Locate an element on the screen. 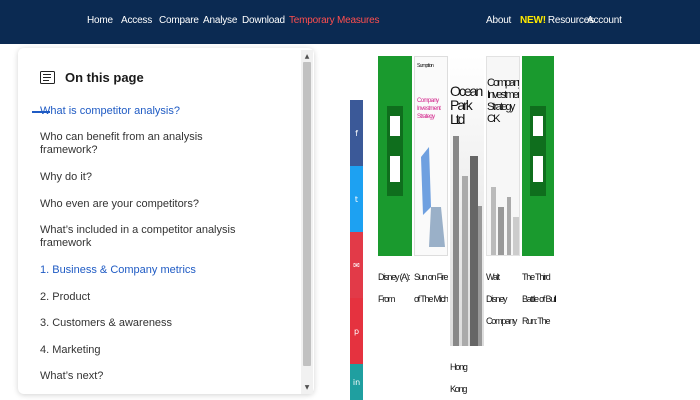 Image resolution: width=700 pixels, height=400 pixels. toc-item-marketing: 4. Marketing is located at coordinates (165, 350).